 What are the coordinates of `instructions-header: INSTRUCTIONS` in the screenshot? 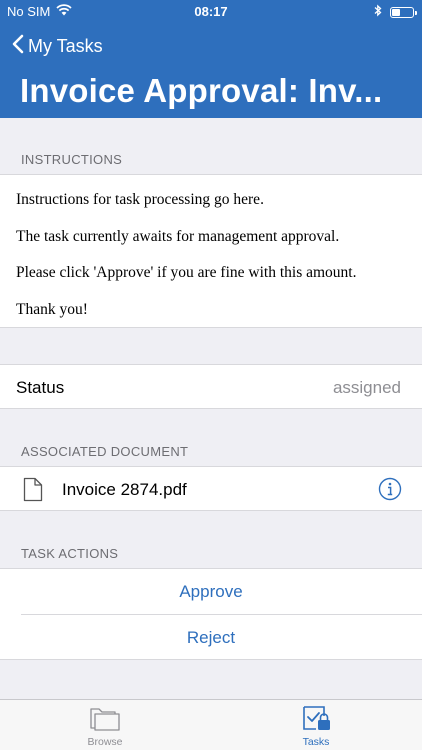 It's located at (72, 159).